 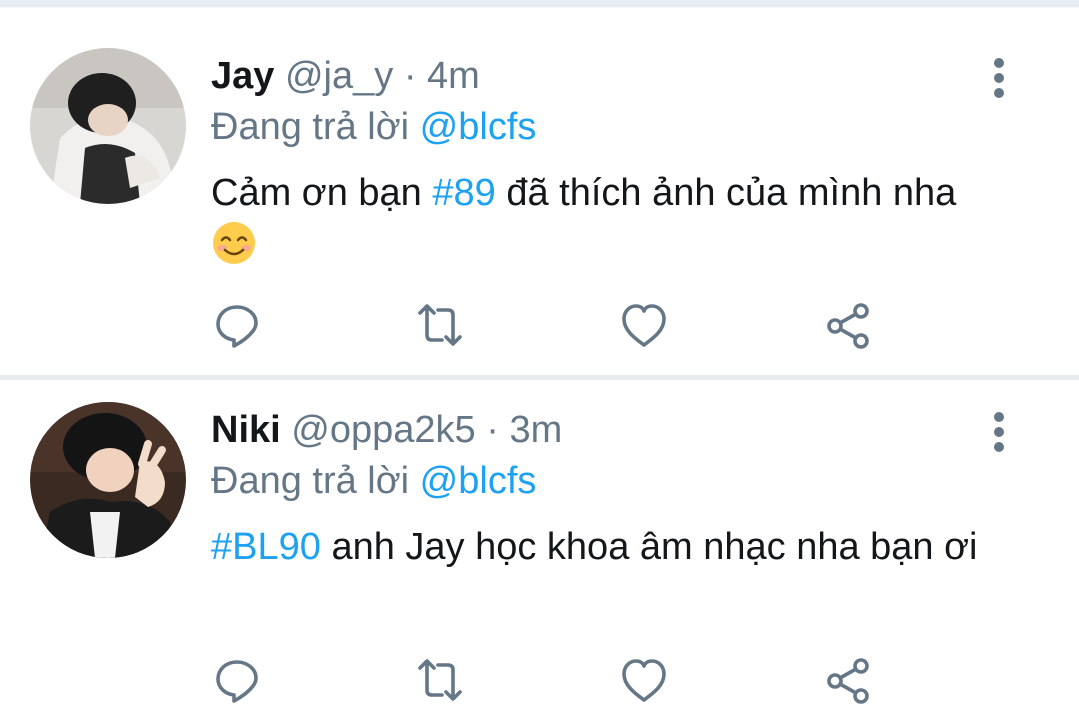 What do you see at coordinates (611, 223) in the screenshot?
I see `tweet-text: Cảm ơn bạn #89 đã thích ảnh của mình nha` at bounding box center [611, 223].